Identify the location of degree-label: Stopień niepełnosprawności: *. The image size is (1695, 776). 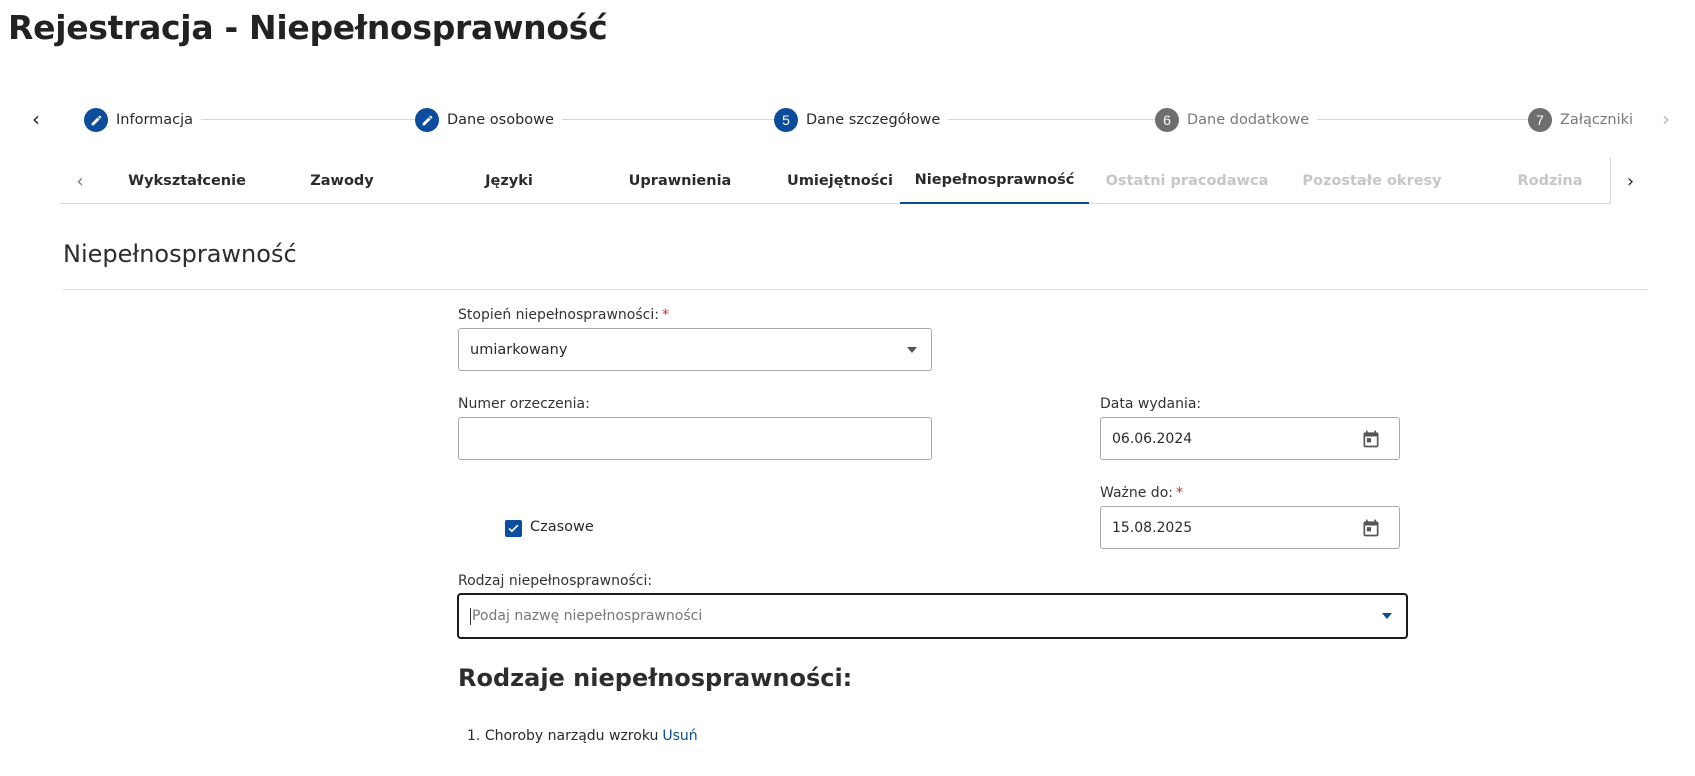
(563, 315).